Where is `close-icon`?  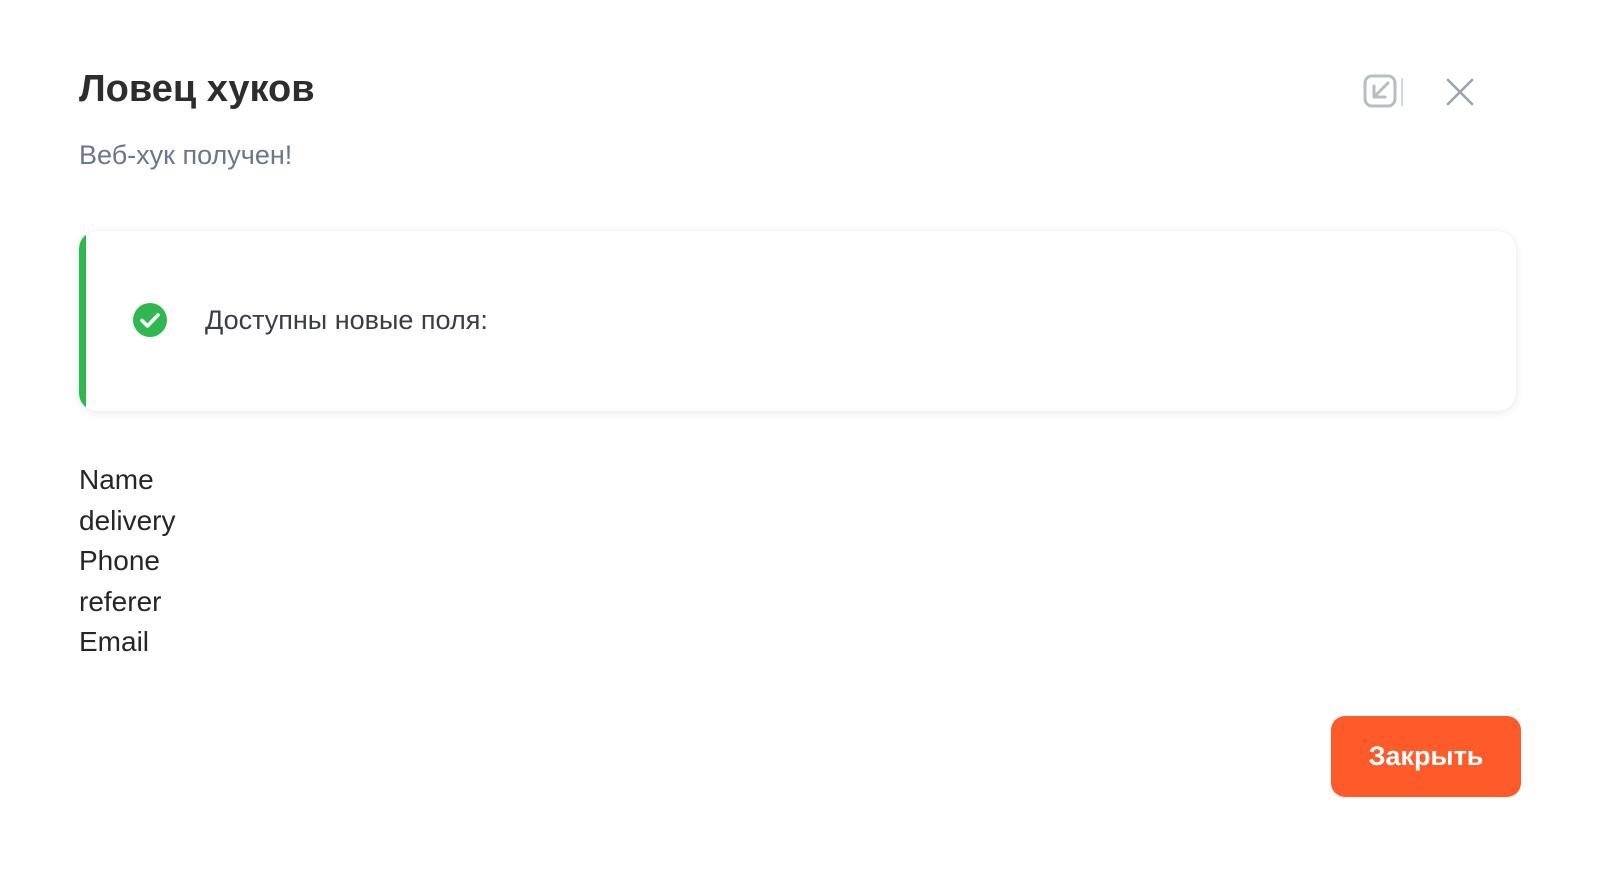 close-icon is located at coordinates (1460, 92).